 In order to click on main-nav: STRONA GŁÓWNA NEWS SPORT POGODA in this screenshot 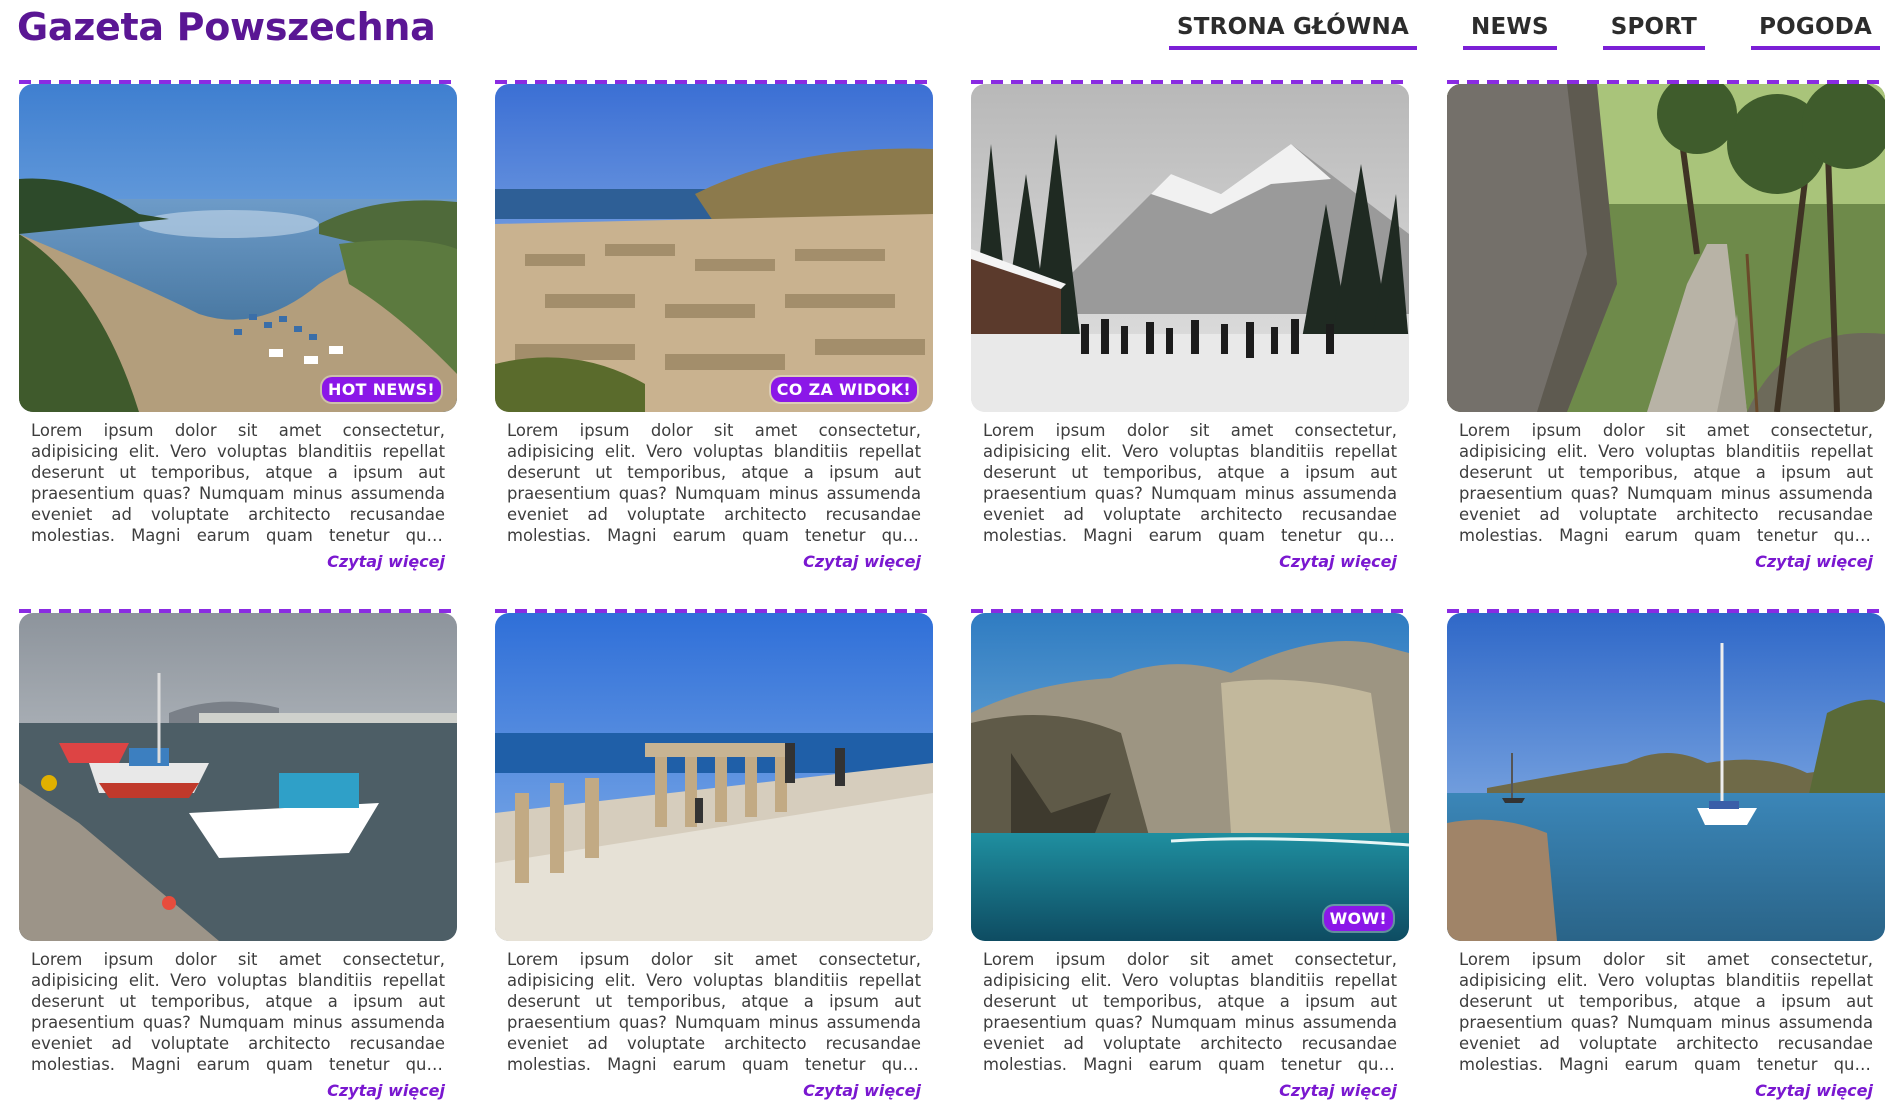, I will do `click(1524, 32)`.